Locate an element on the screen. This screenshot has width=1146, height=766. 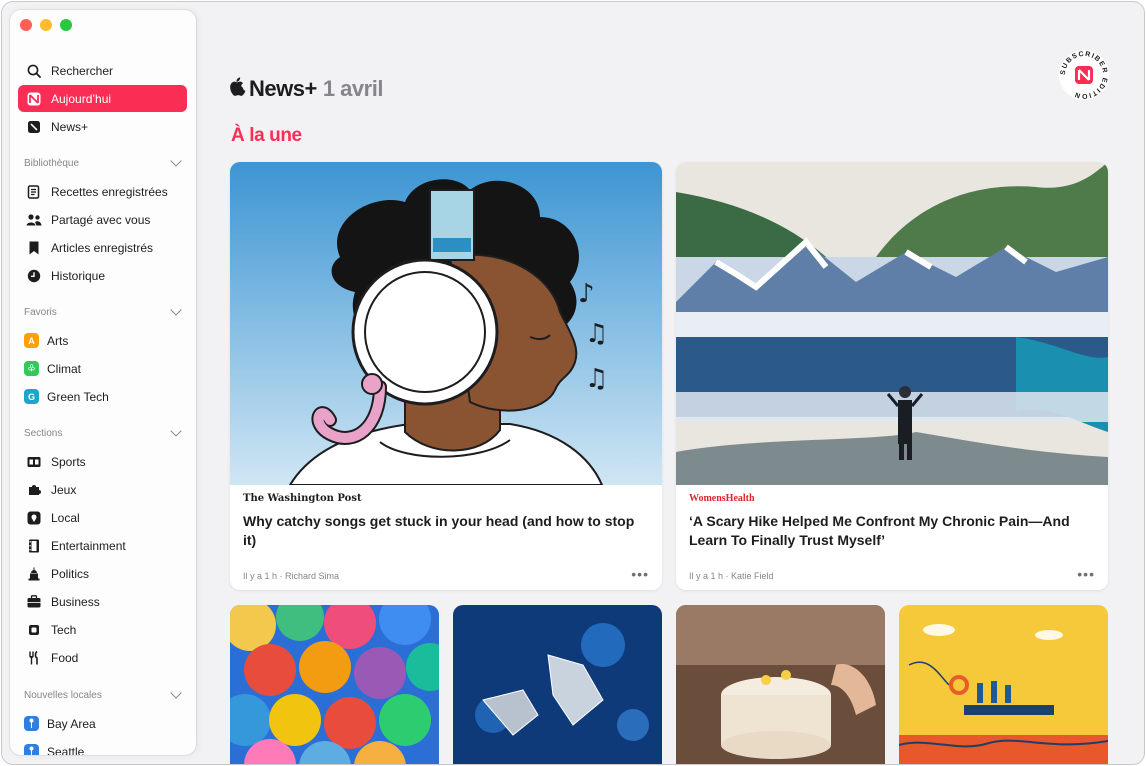
sidebar-item-label: Seattle is located at coordinates (66, 750).